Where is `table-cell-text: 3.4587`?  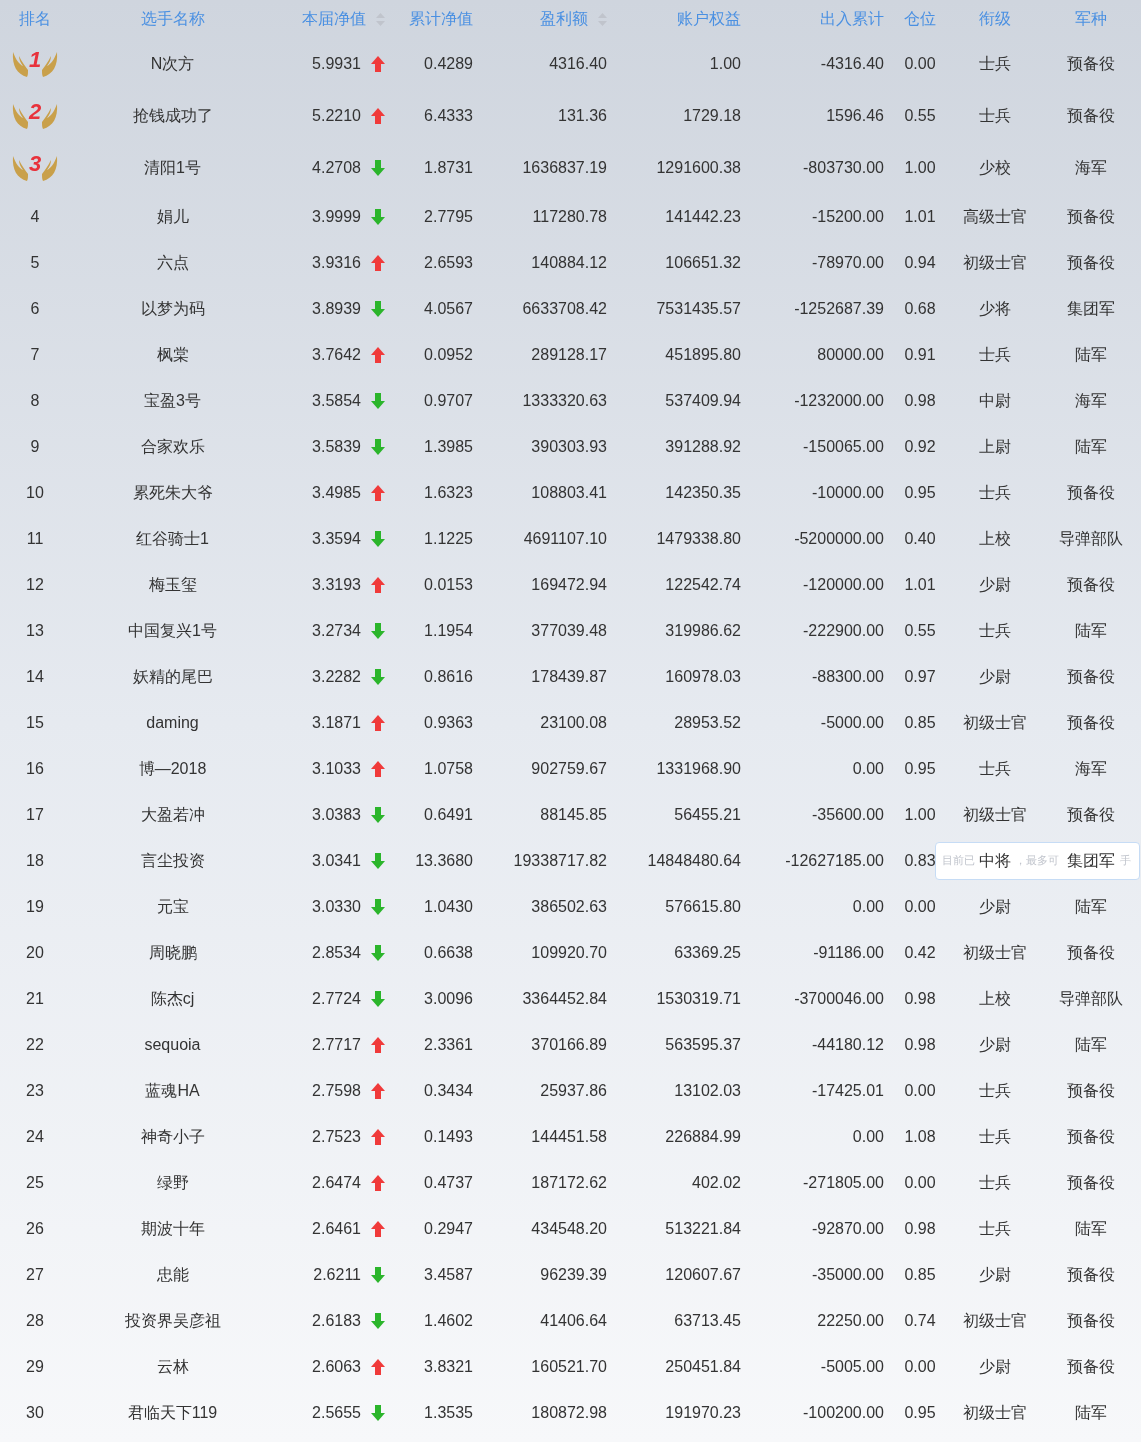
table-cell-text: 3.4587 is located at coordinates (448, 1275).